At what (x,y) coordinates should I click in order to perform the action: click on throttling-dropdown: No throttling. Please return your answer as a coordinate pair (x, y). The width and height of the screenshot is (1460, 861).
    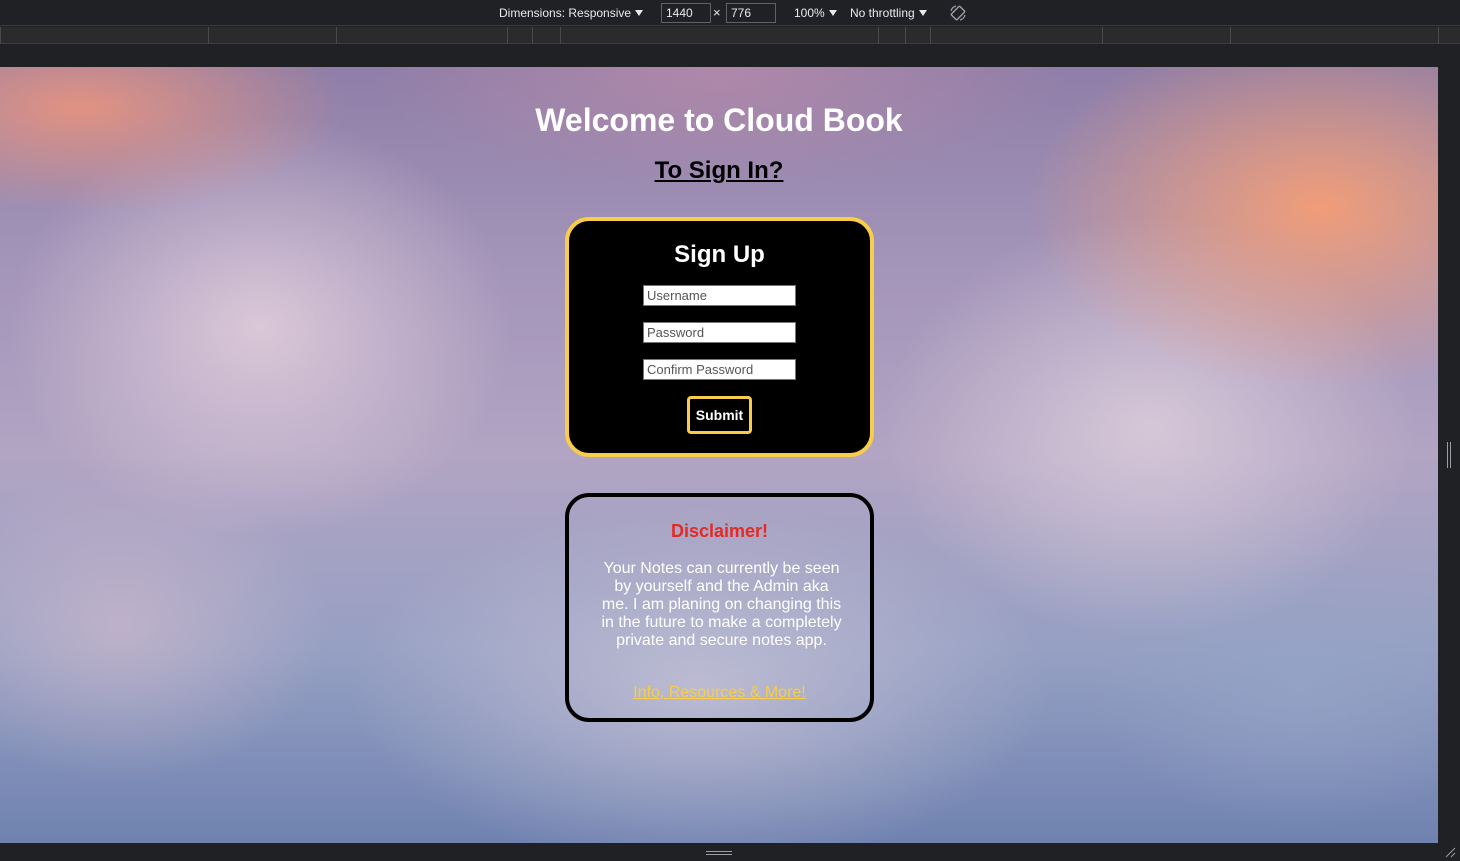
    Looking at the image, I should click on (888, 13).